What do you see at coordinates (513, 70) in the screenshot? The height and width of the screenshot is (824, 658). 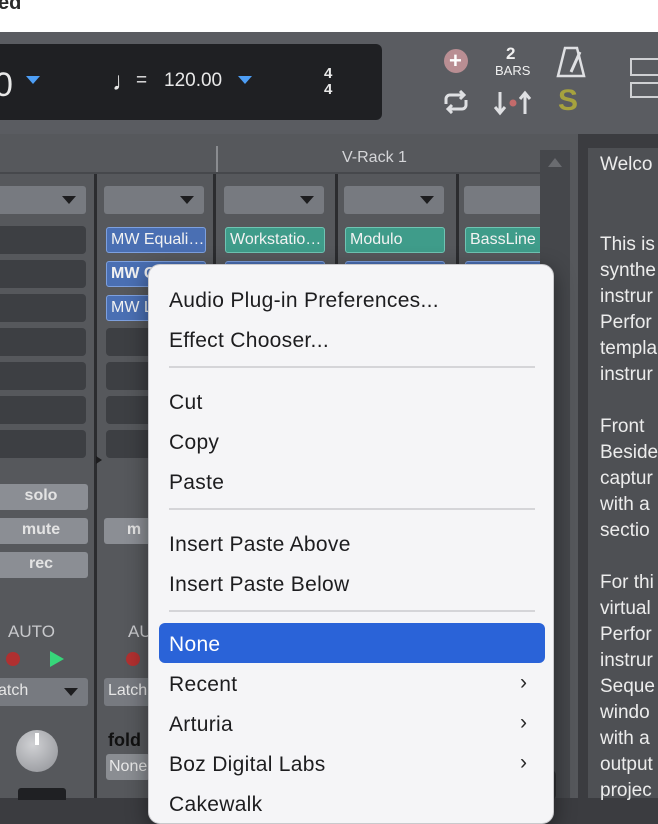 I see `bars-label: BARS` at bounding box center [513, 70].